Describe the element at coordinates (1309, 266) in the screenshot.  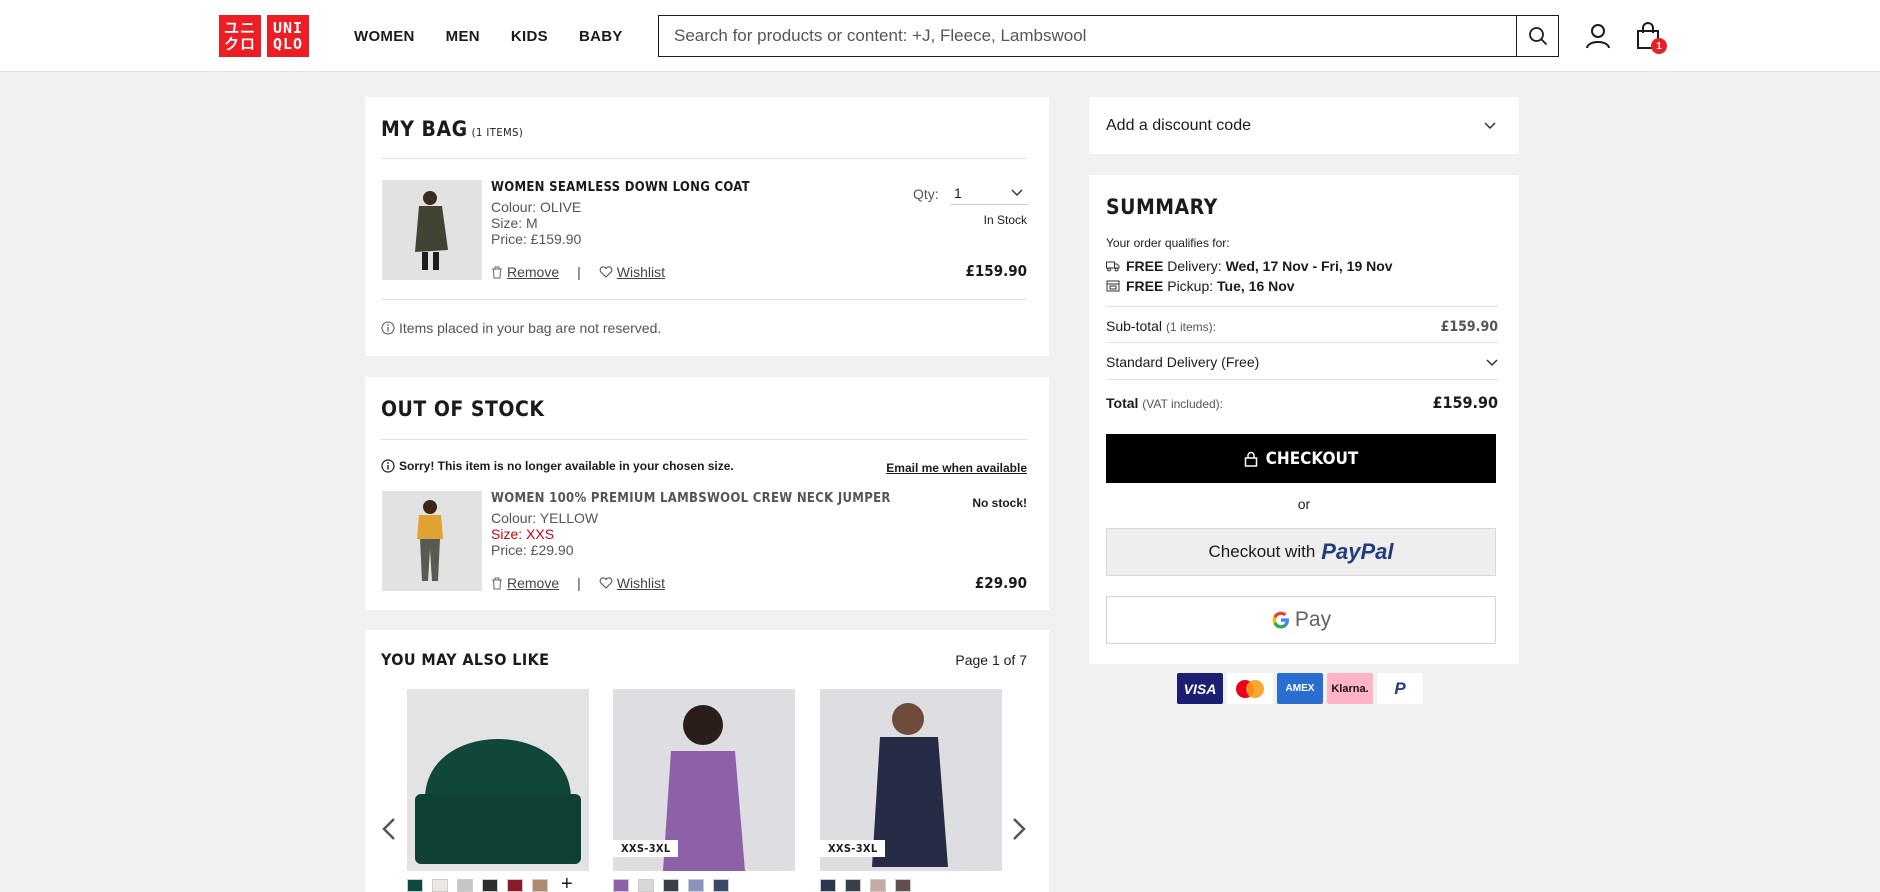
I see `delivery-date: Wed, 17 Nov - Fri, 19 Nov` at that location.